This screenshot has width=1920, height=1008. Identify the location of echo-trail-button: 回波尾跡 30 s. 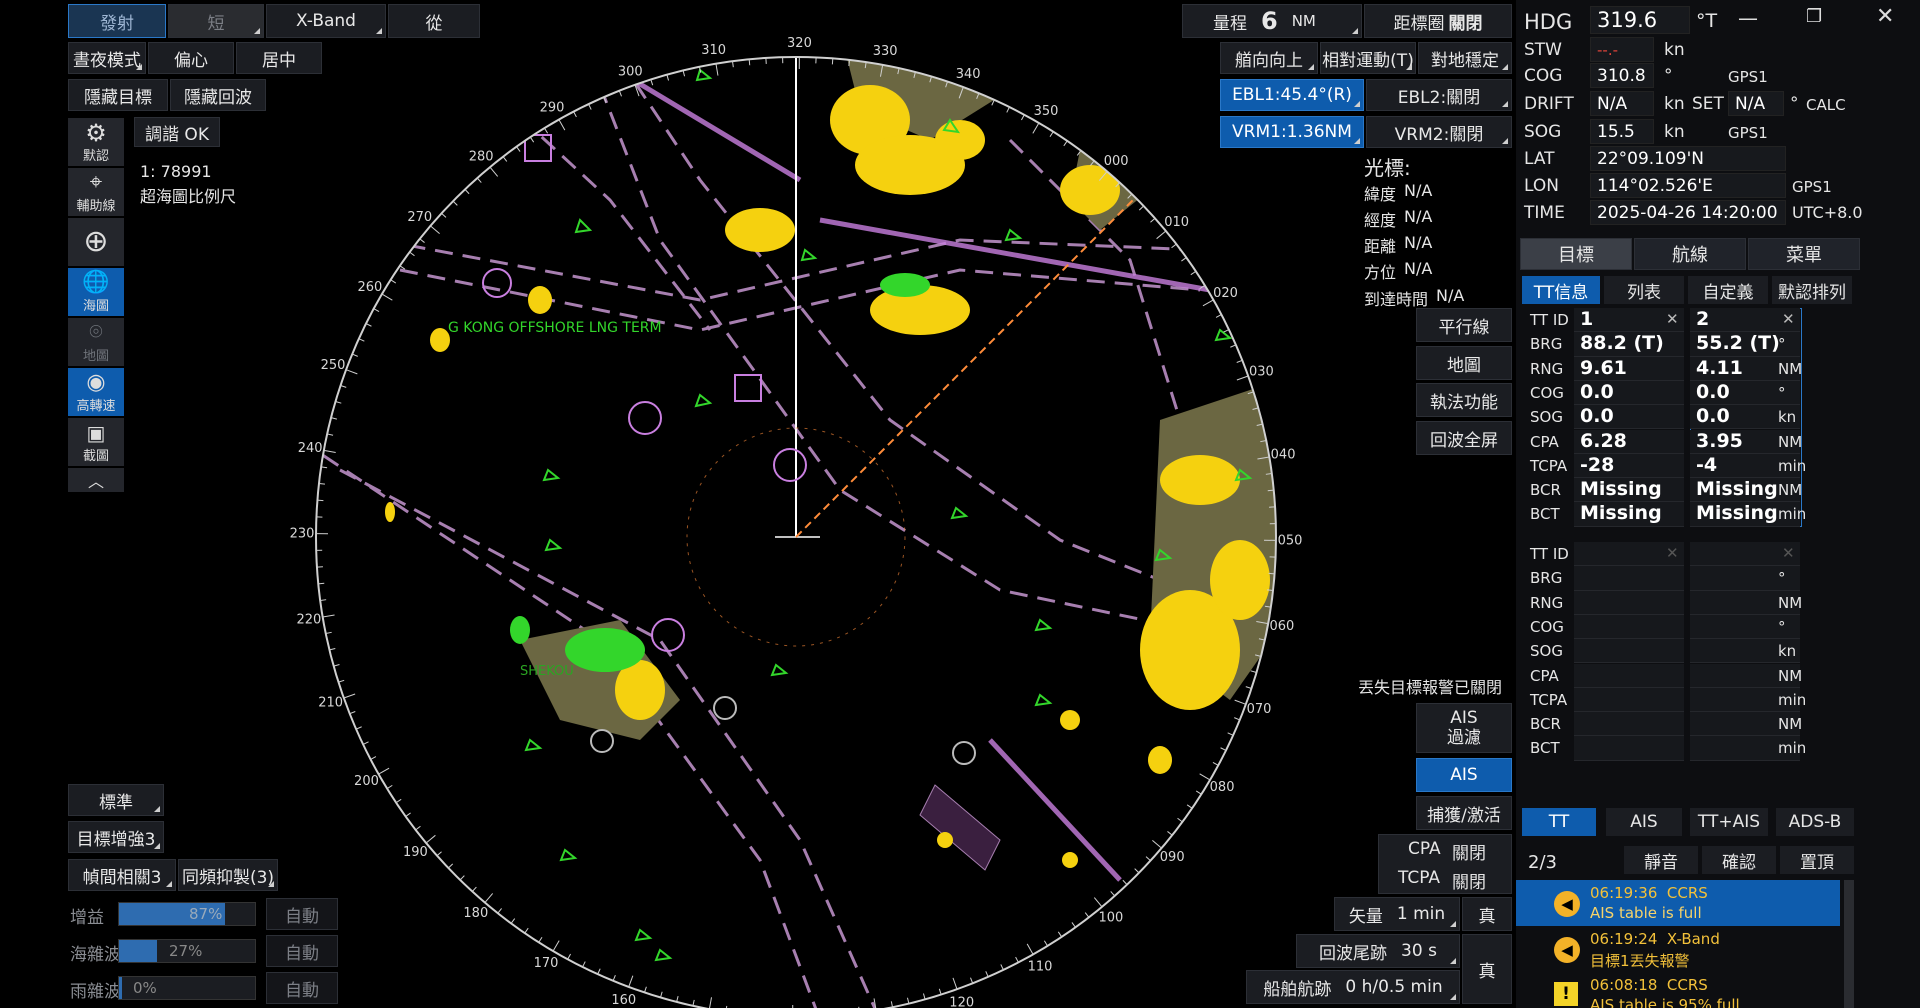
(1378, 951).